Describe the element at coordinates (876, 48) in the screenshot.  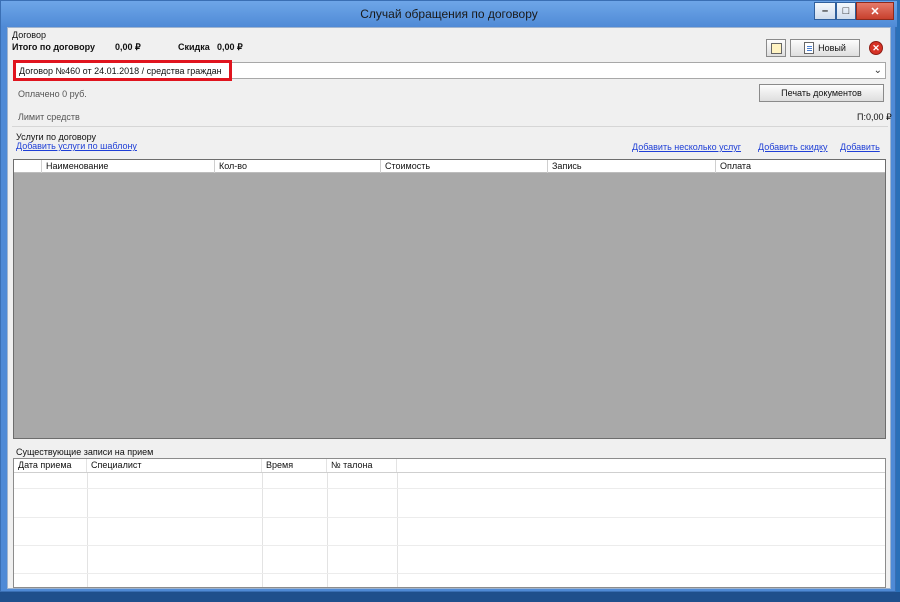
I see `delete-contract-icon: ✕` at that location.